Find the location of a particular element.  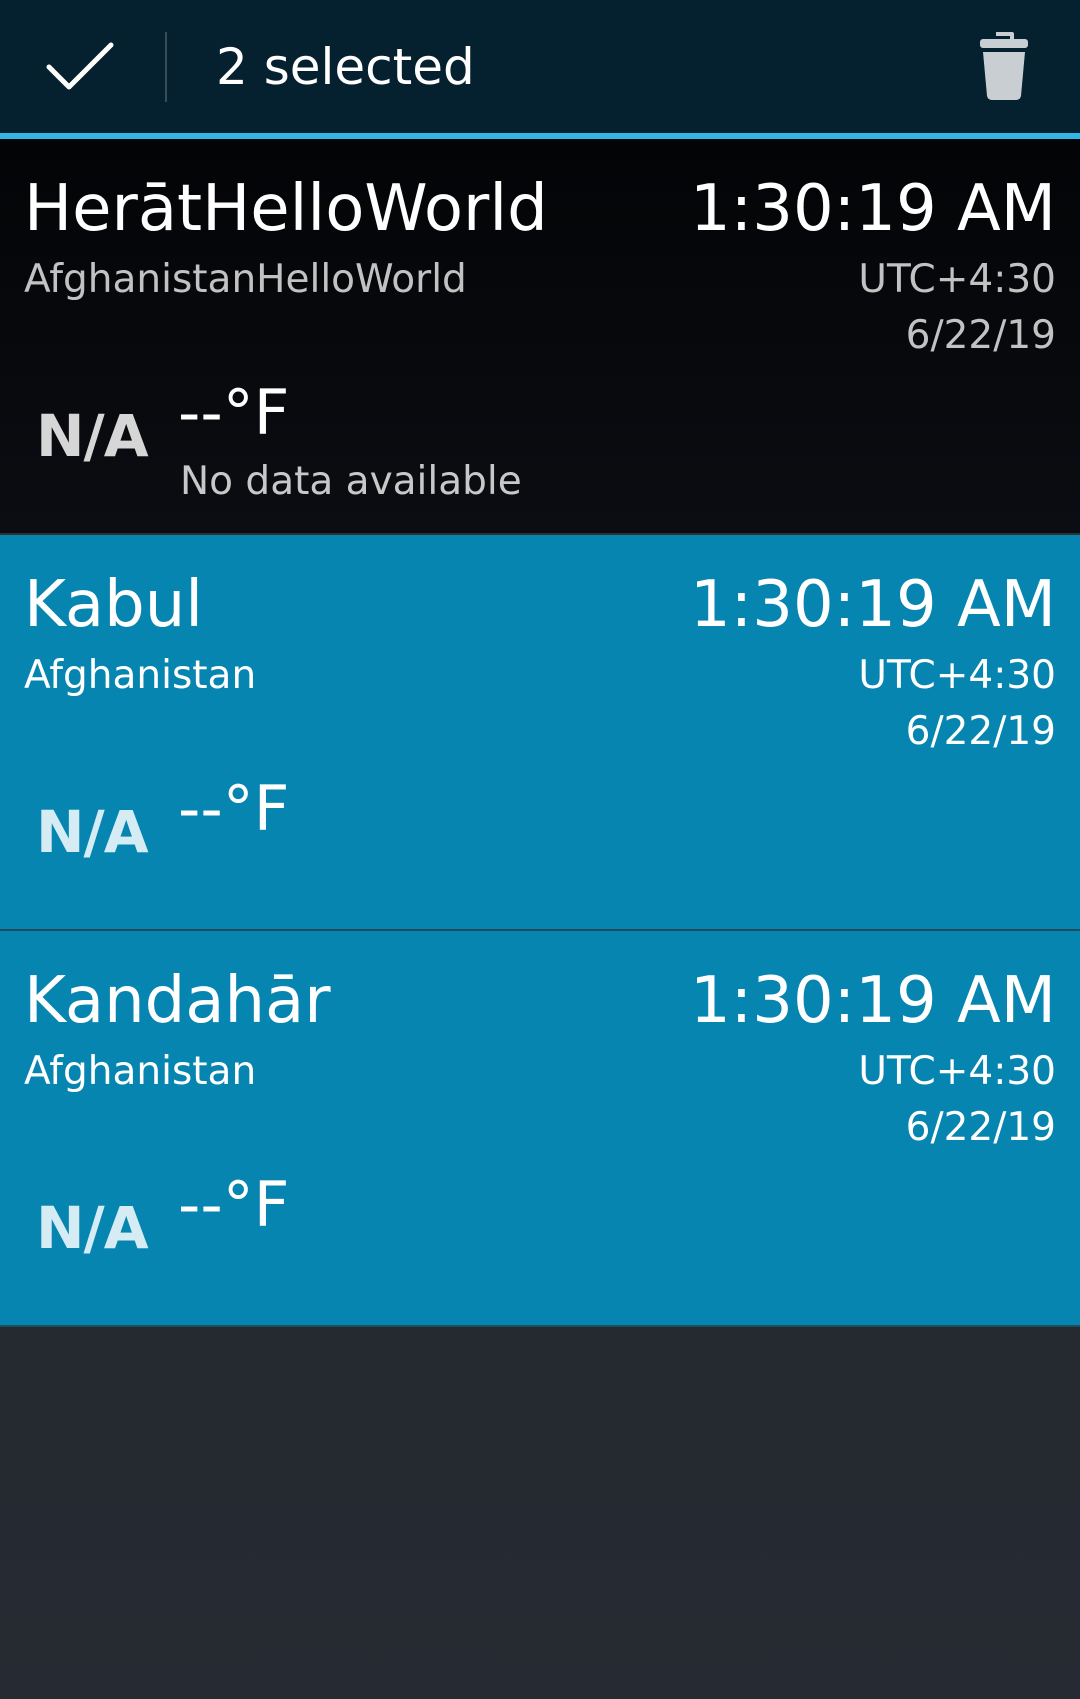

trash-icon is located at coordinates (1004, 66).